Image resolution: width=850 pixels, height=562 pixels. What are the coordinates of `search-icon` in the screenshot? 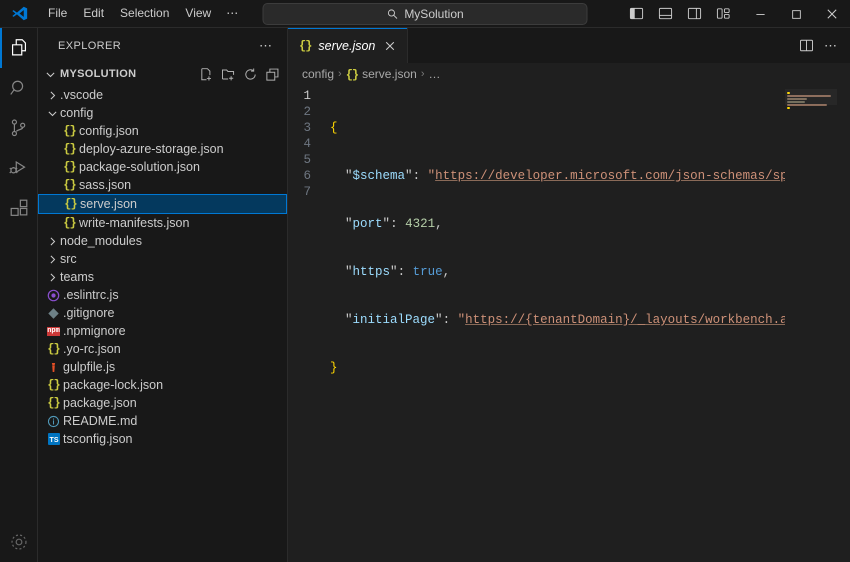 It's located at (392, 13).